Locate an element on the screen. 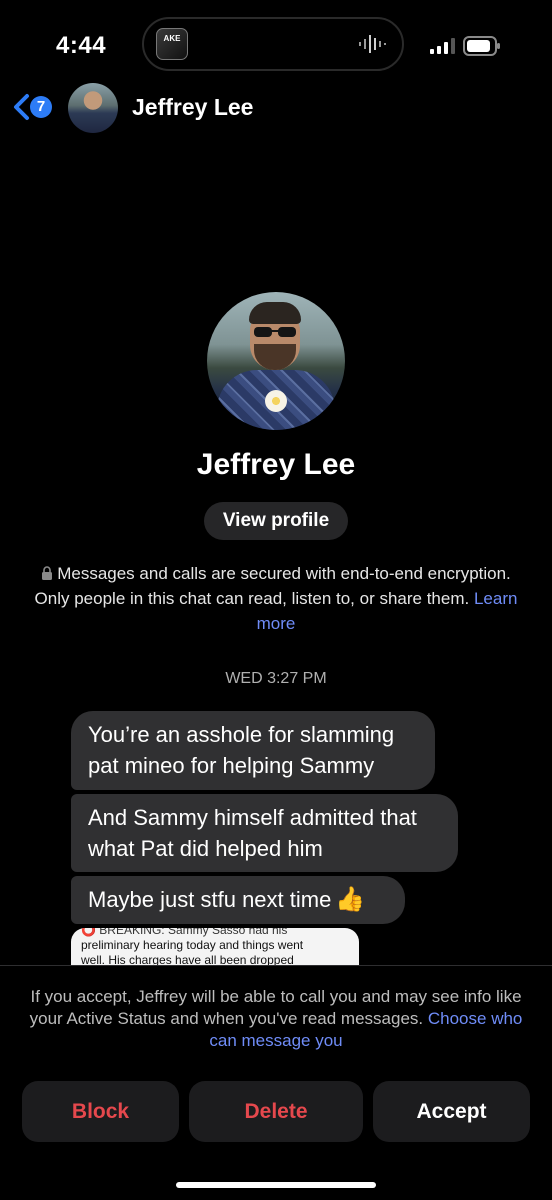  contact-avatar is located at coordinates (93, 108).